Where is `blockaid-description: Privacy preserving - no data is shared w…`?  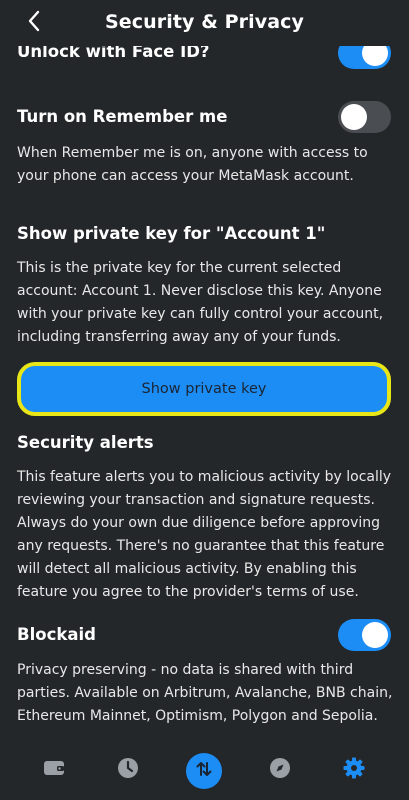 blockaid-description: Privacy preserving - no data is shared w… is located at coordinates (205, 693).